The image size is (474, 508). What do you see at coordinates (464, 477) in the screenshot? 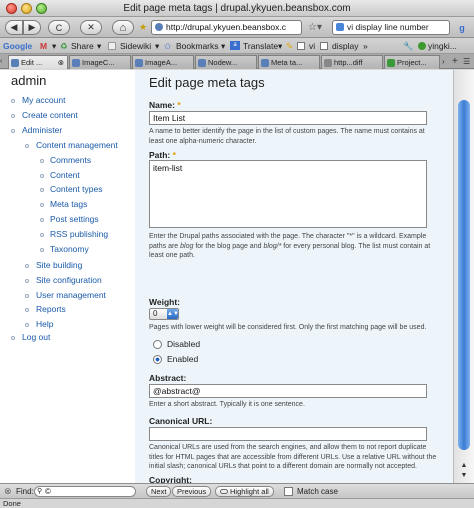
I see `scroll-down-icon: ▼` at bounding box center [464, 477].